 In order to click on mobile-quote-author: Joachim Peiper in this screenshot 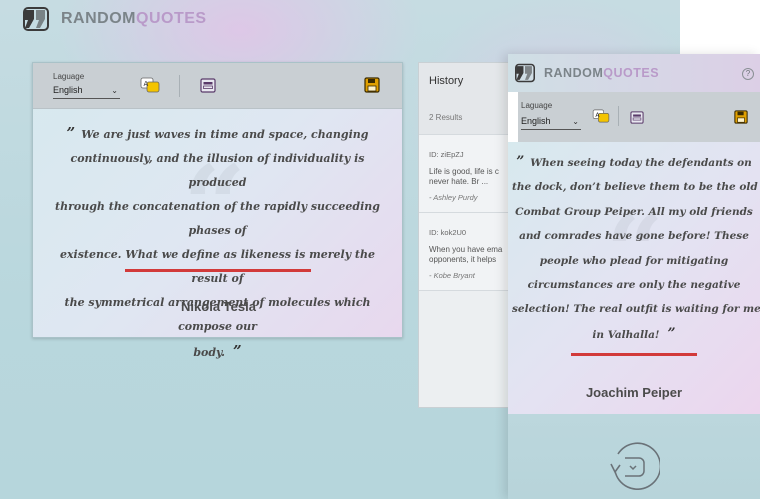, I will do `click(634, 392)`.